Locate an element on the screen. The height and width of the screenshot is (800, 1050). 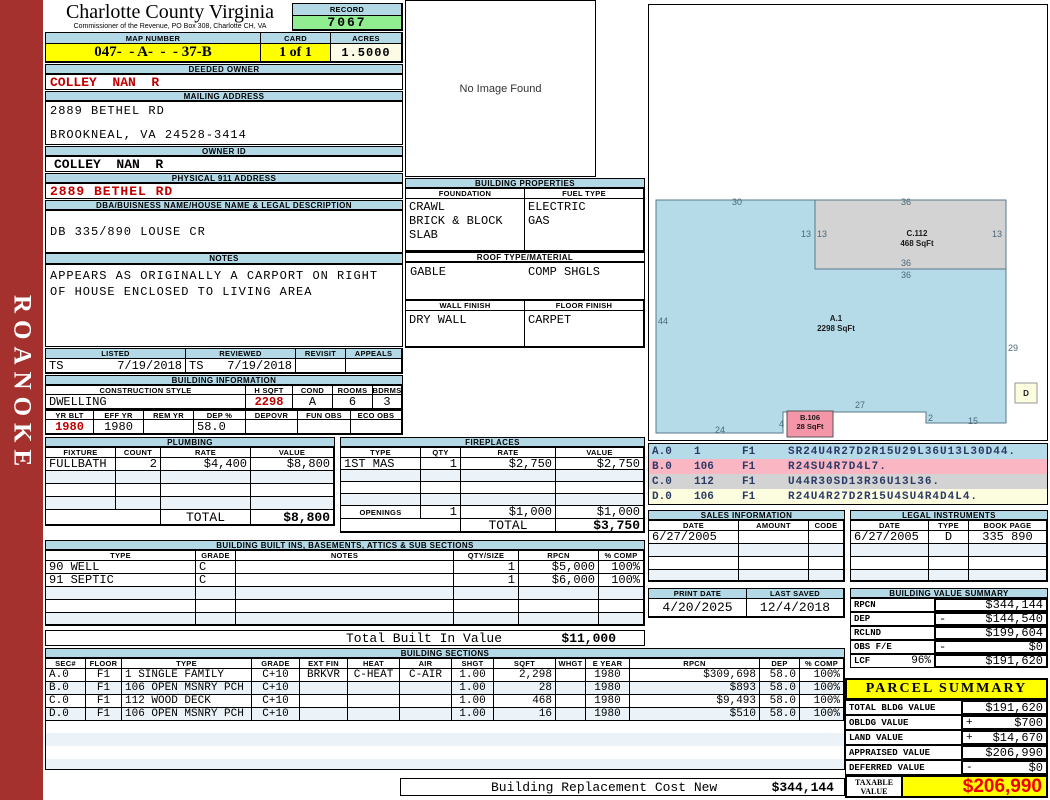
sketch-d-label: D is located at coordinates (1026, 393).